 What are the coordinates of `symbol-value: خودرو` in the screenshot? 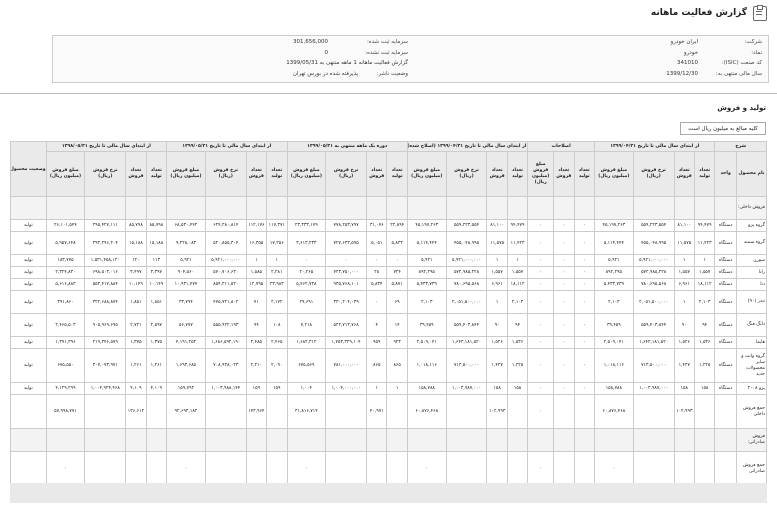 It's located at (690, 53).